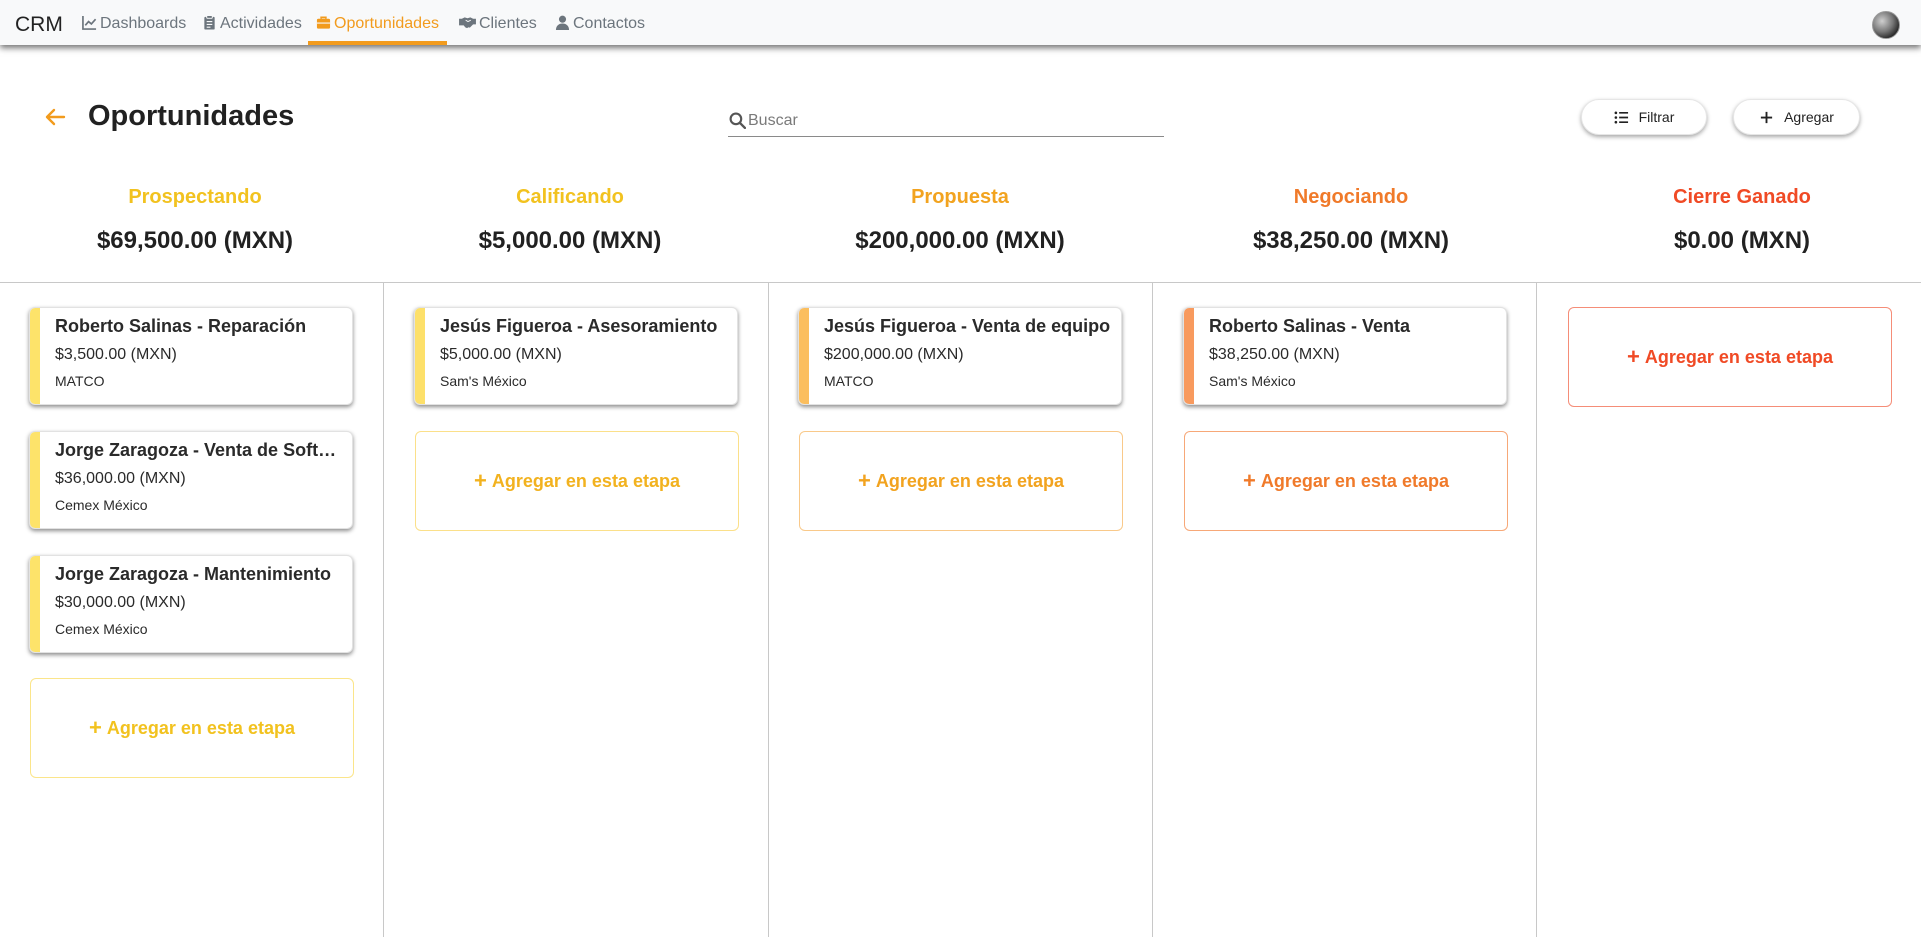  What do you see at coordinates (195, 240) in the screenshot?
I see `stage-total: $69,500.00 (MXN)` at bounding box center [195, 240].